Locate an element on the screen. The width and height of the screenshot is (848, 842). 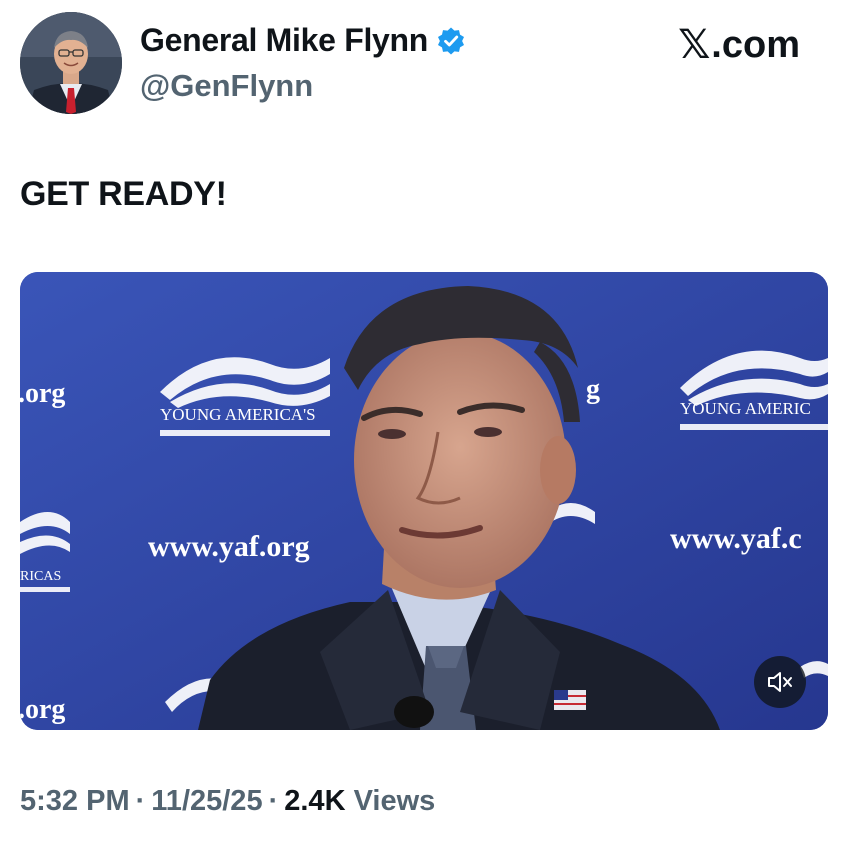
backdrop-url-1: www.yaf.org is located at coordinates (229, 546).